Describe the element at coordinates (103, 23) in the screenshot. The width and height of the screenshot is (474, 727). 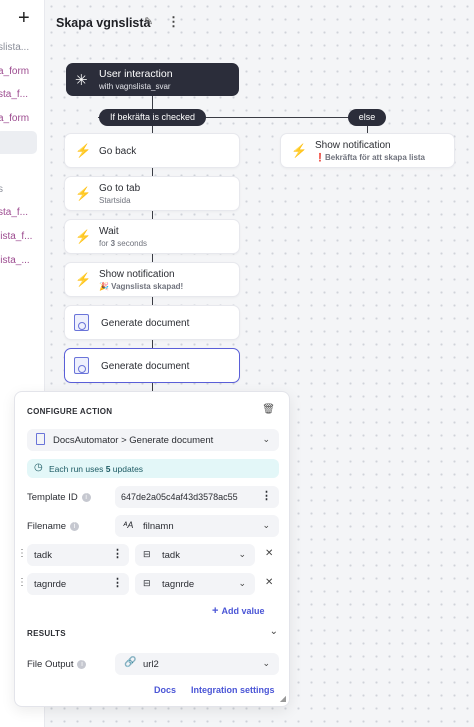
I see `workflow-title: Skapa vgnslista` at that location.